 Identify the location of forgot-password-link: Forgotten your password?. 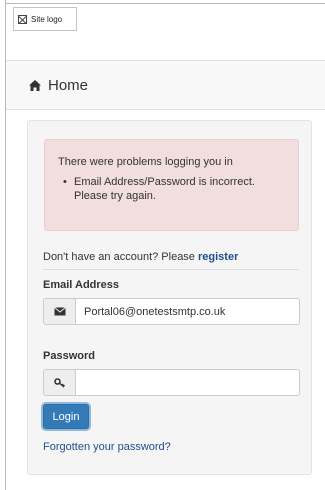
(107, 447).